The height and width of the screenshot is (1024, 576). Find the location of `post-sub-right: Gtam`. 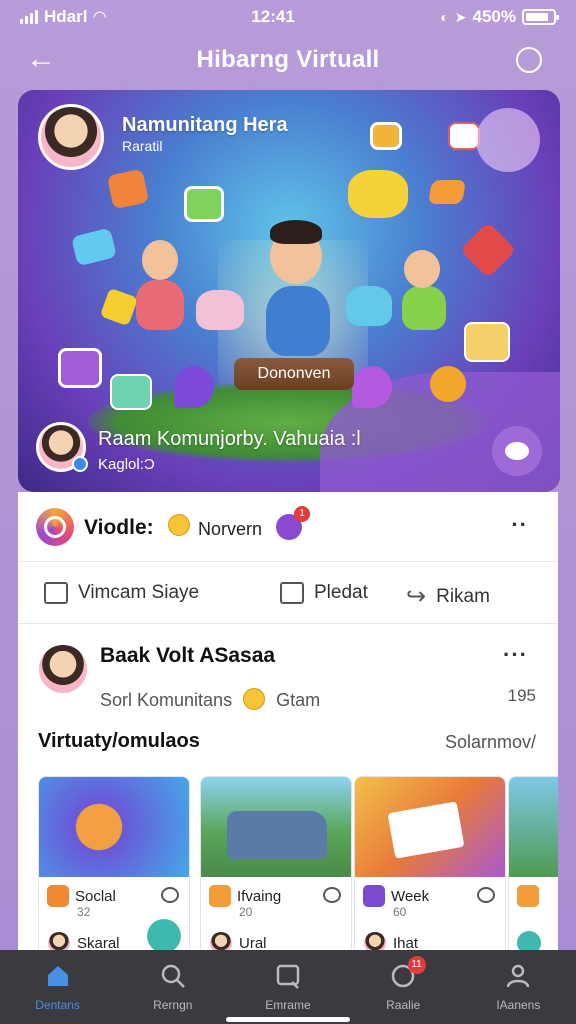

post-sub-right: Gtam is located at coordinates (298, 700).